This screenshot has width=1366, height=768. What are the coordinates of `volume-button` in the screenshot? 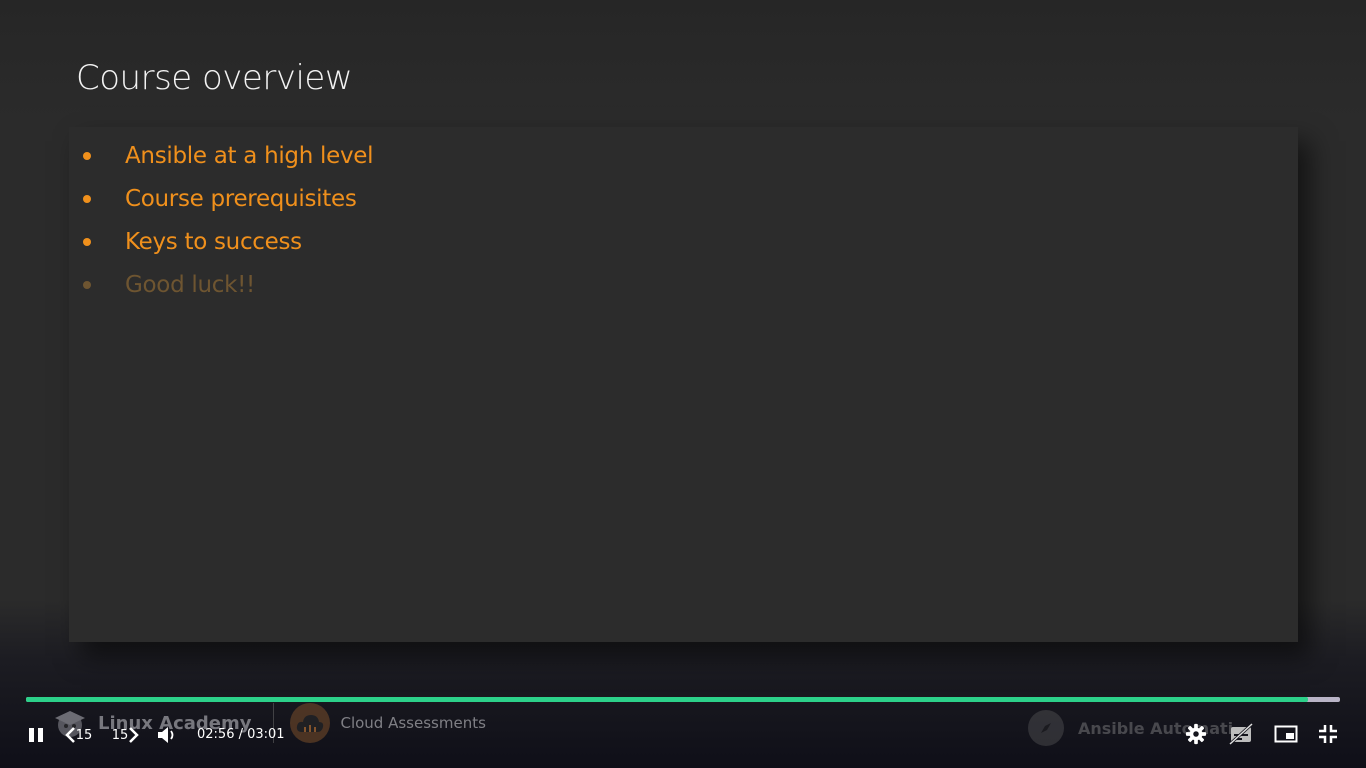 It's located at (167, 735).